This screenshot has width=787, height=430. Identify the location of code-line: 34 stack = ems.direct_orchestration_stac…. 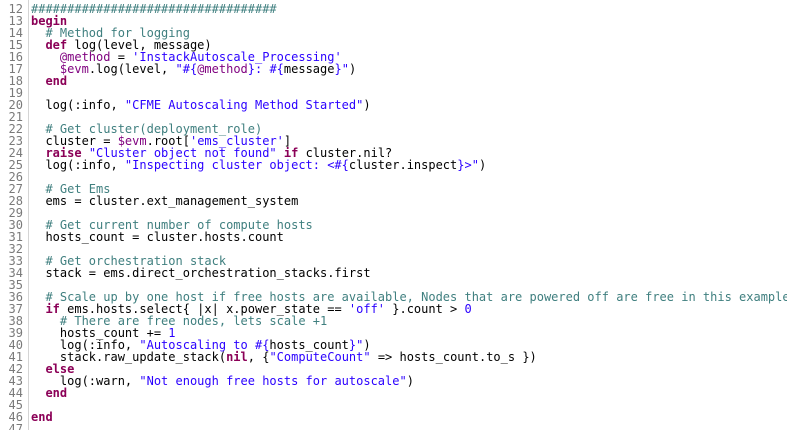
(393, 273).